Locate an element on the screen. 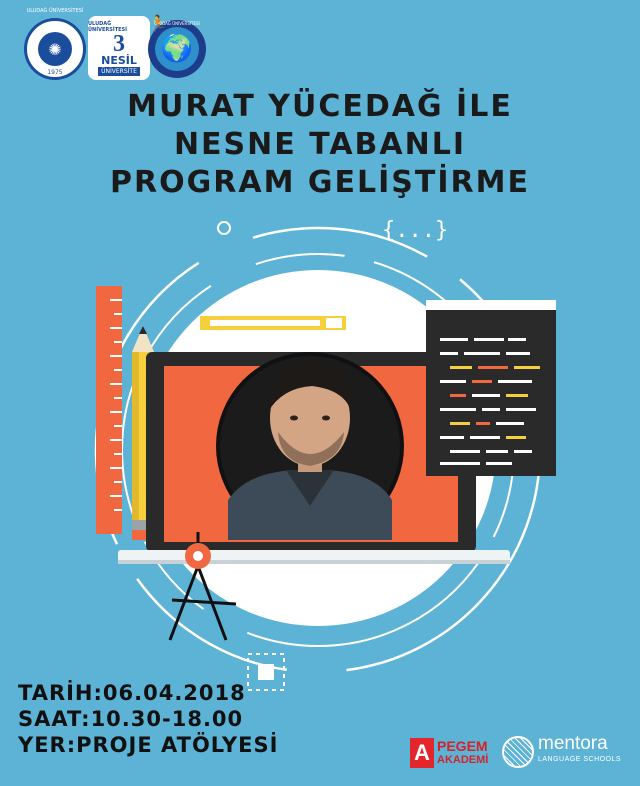 This screenshot has width=640, height=786. event-time: SAAT:10.30-18.00 is located at coordinates (131, 719).